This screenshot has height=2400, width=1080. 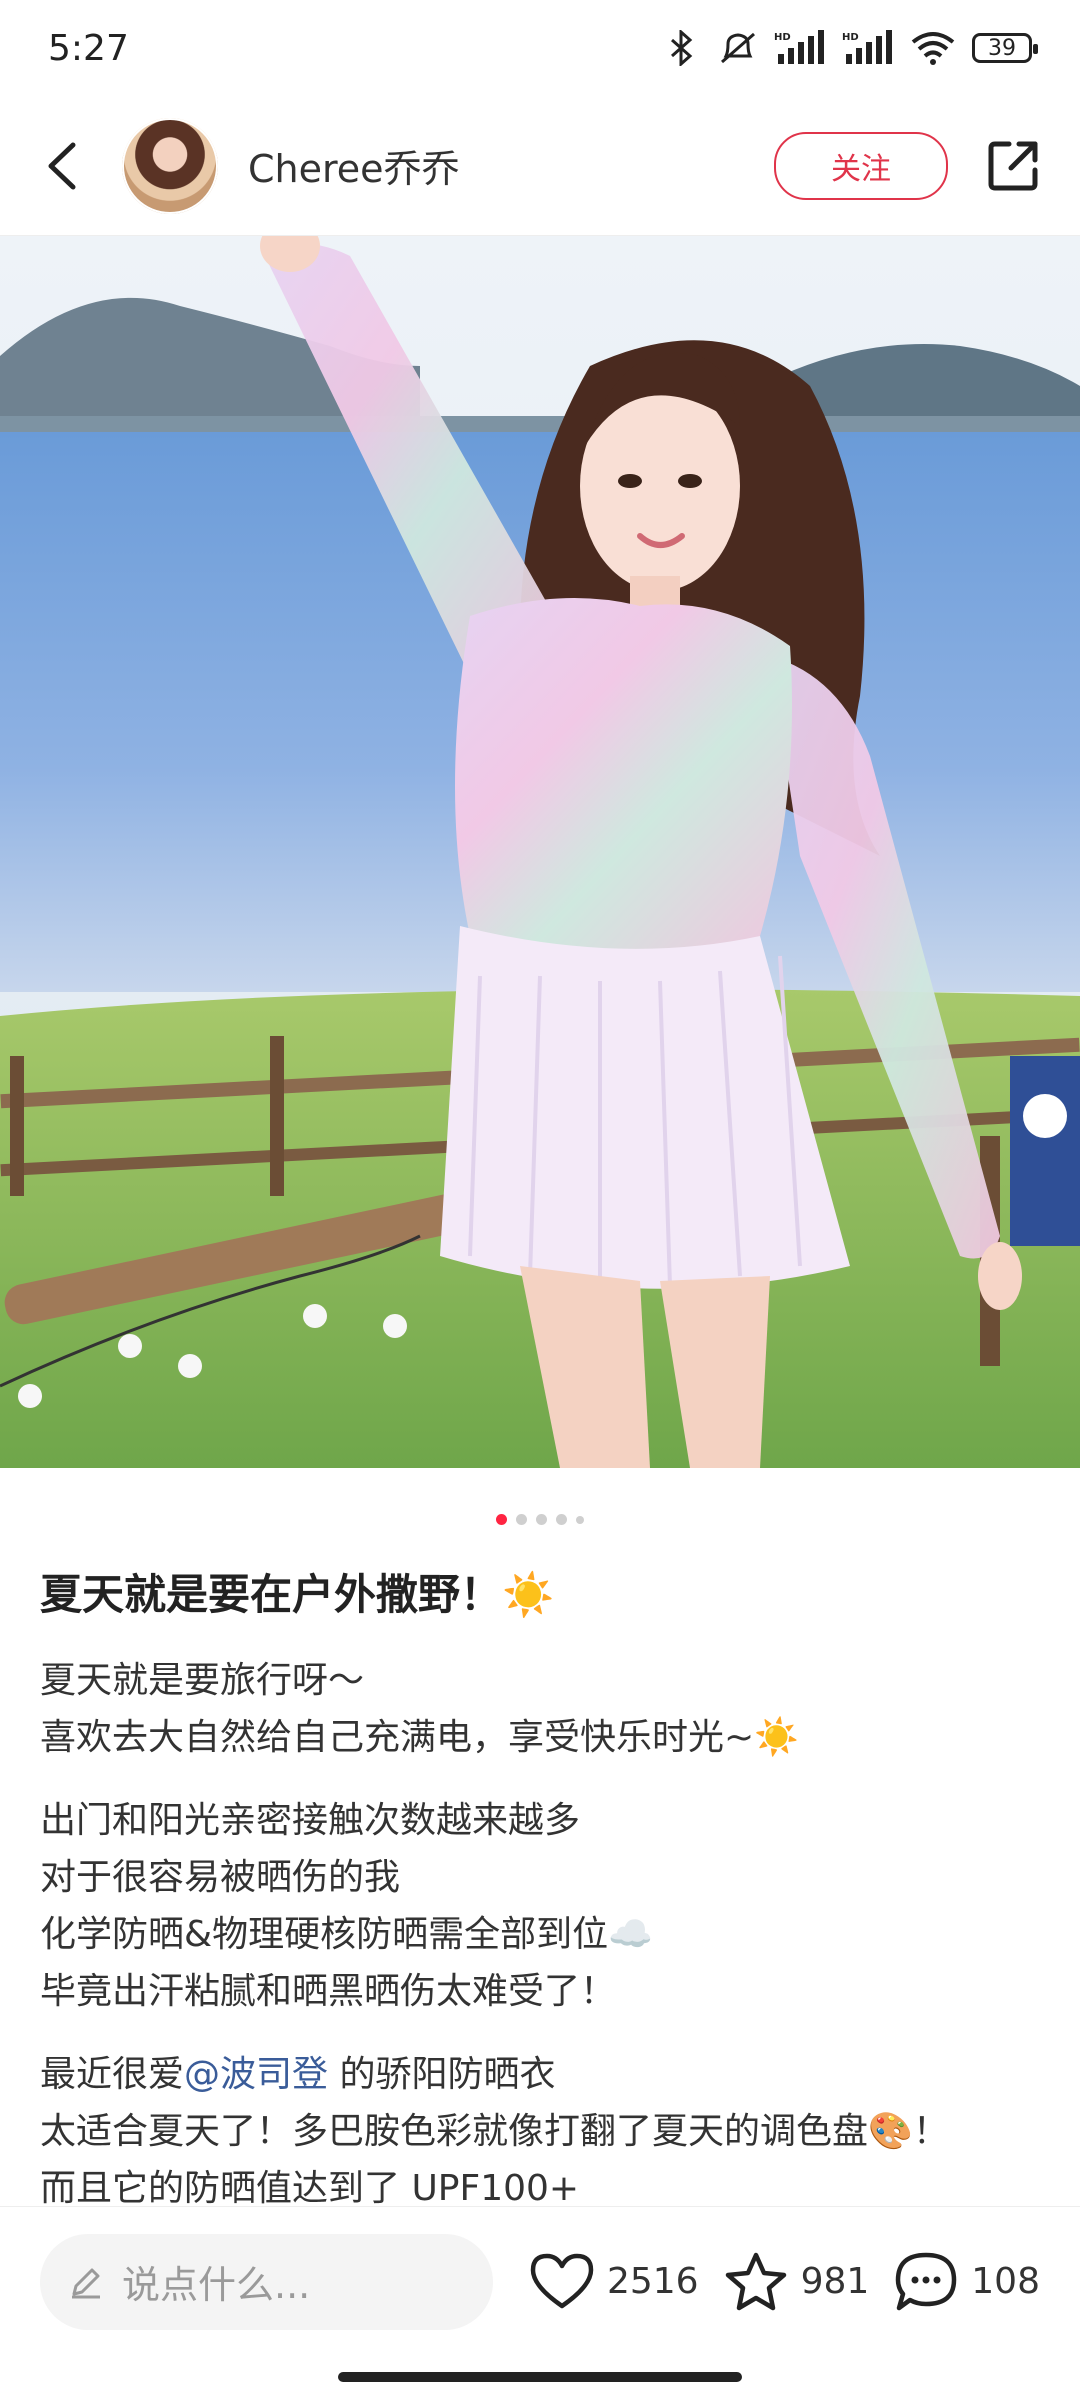 What do you see at coordinates (220, 1877) in the screenshot?
I see `post-line: 对于很容易被晒伤的我` at bounding box center [220, 1877].